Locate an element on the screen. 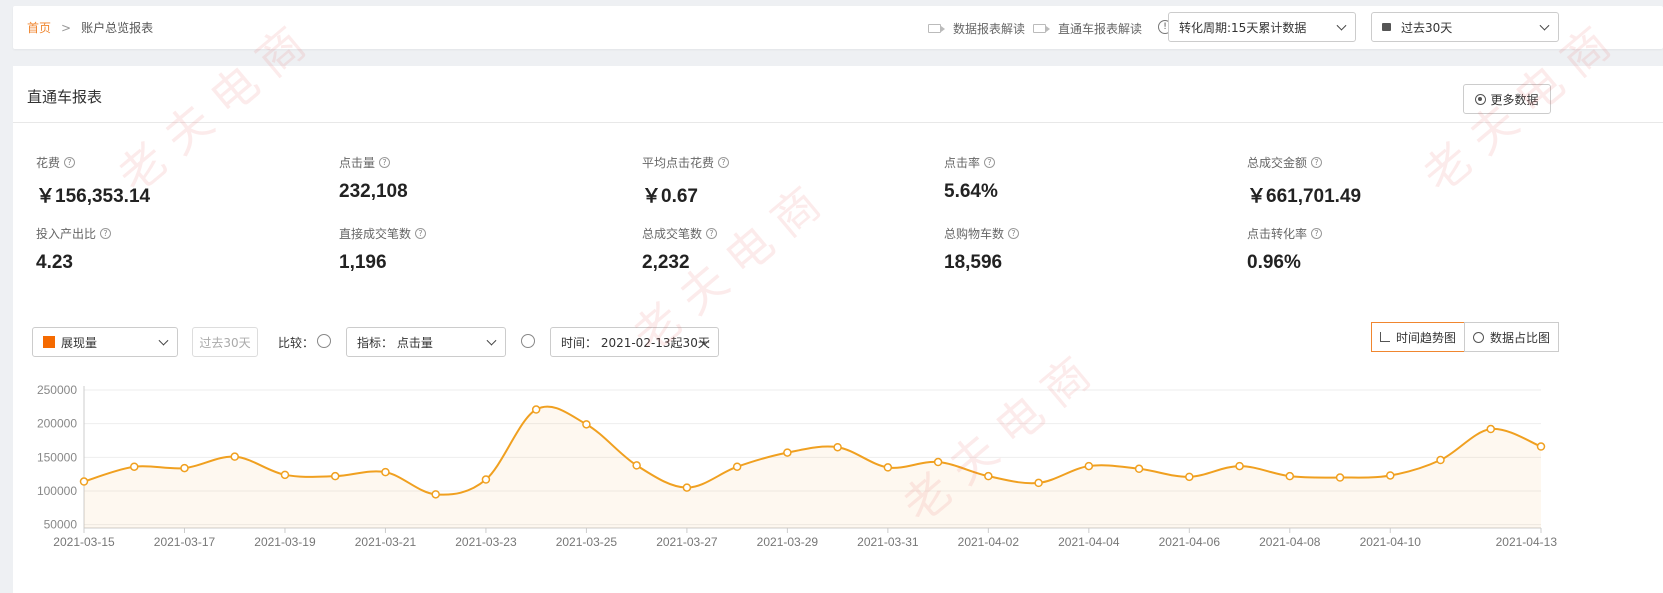 The image size is (1663, 593). x-tick-label: 2021-04-13 is located at coordinates (1527, 542).